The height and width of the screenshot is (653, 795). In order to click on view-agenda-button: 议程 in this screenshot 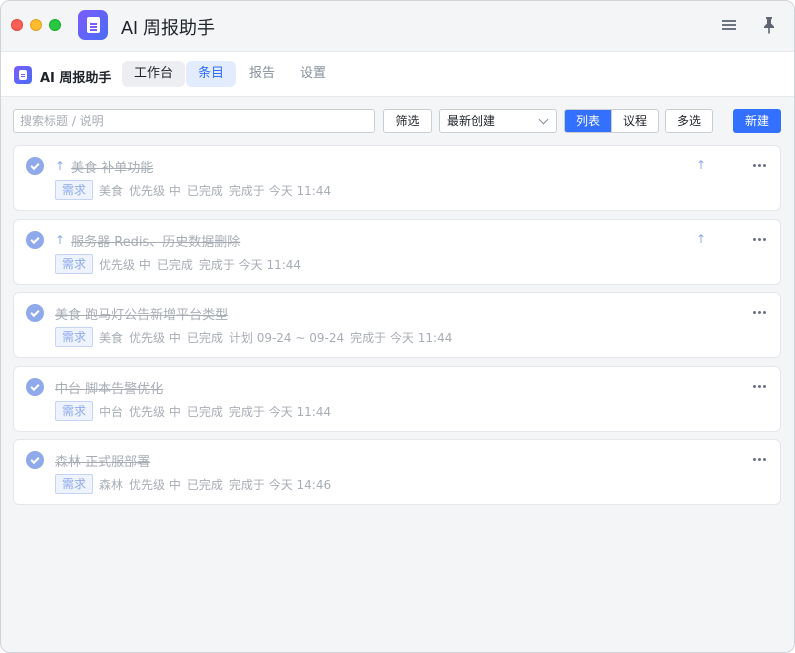, I will do `click(634, 121)`.